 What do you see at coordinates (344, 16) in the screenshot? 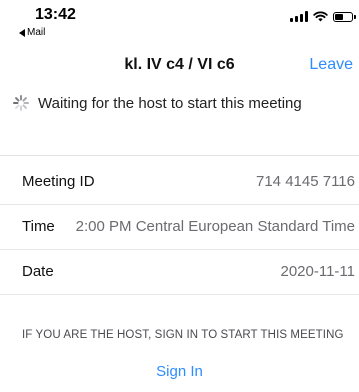
I see `battery-icon` at bounding box center [344, 16].